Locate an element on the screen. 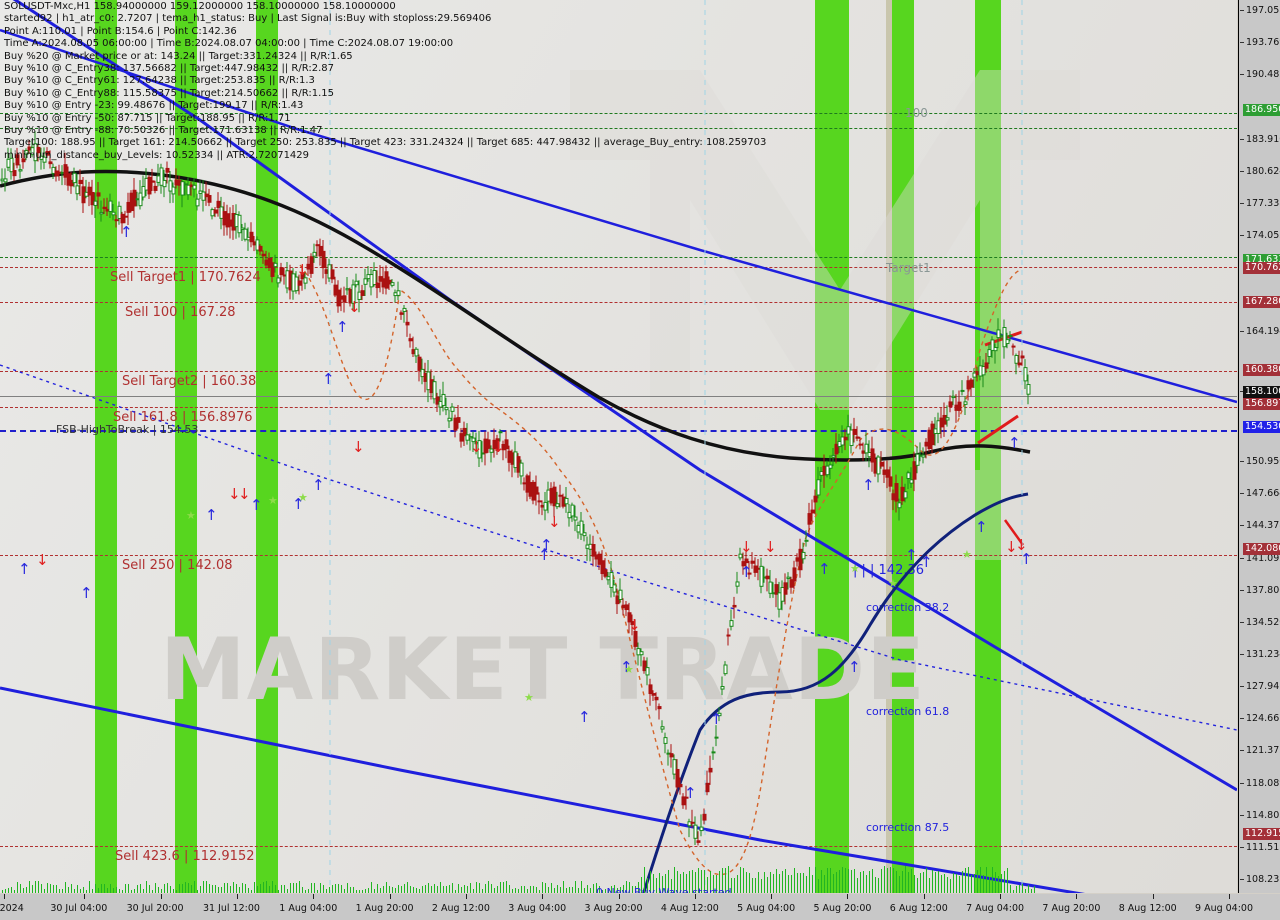 The image size is (1280, 920). price-tick: 183.910 is located at coordinates (1259, 140).